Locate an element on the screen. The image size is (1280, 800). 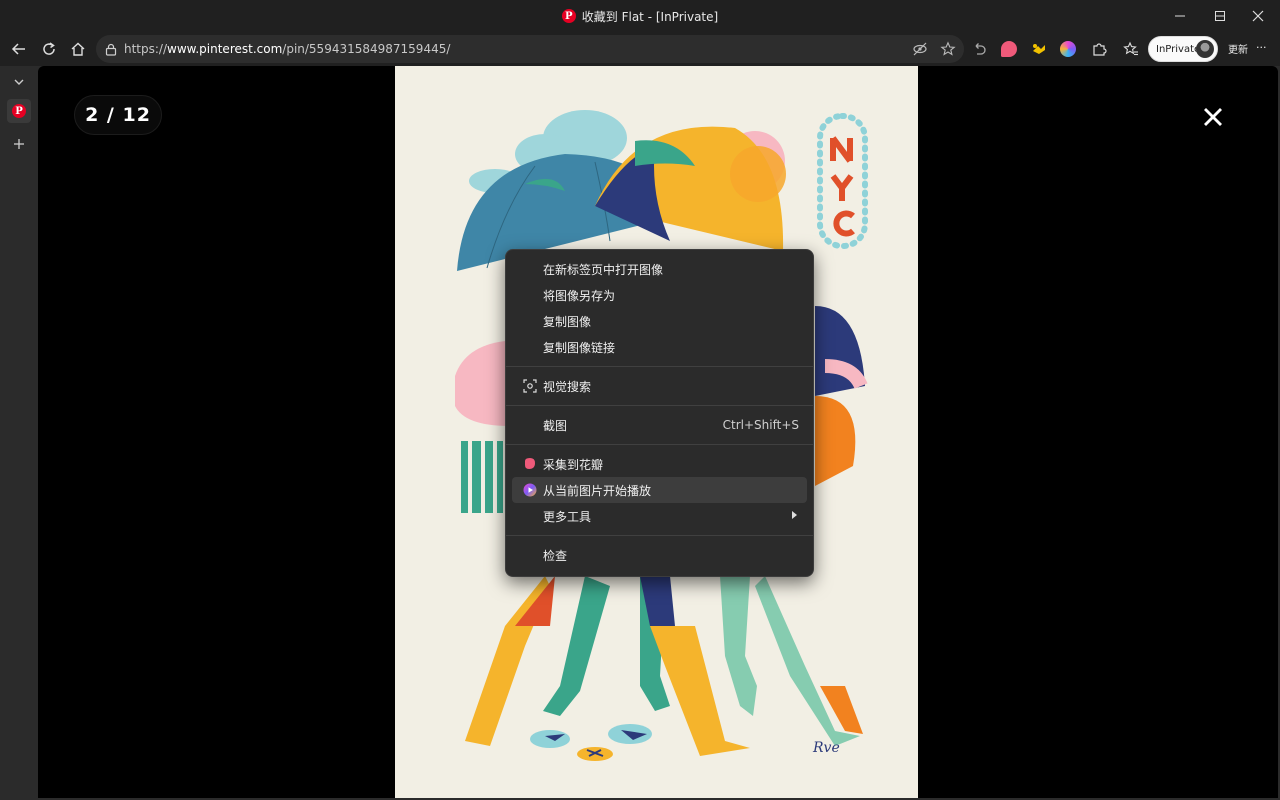
menu-shortcut: Ctrl+Shift+S is located at coordinates (760, 425).